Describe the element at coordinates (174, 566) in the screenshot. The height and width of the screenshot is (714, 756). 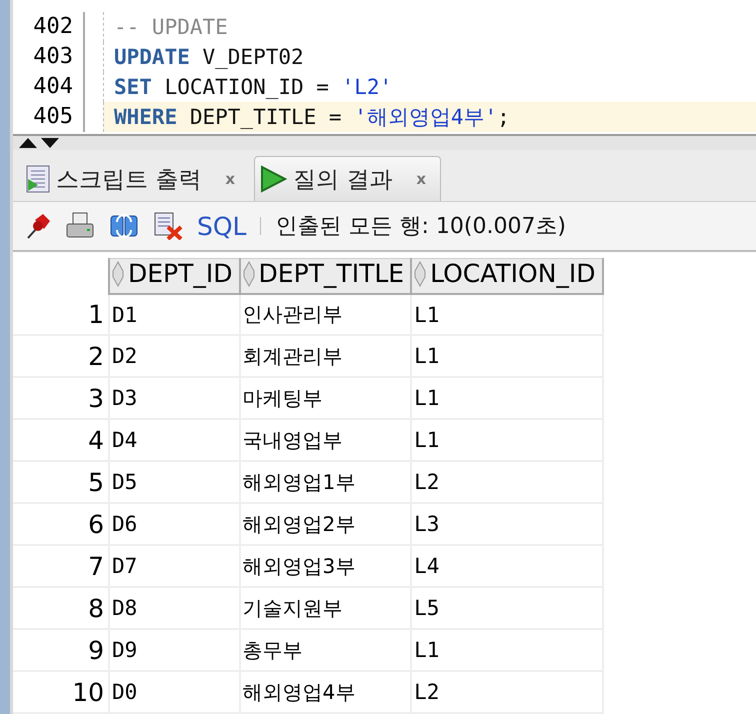
I see `table-cell: D7` at that location.